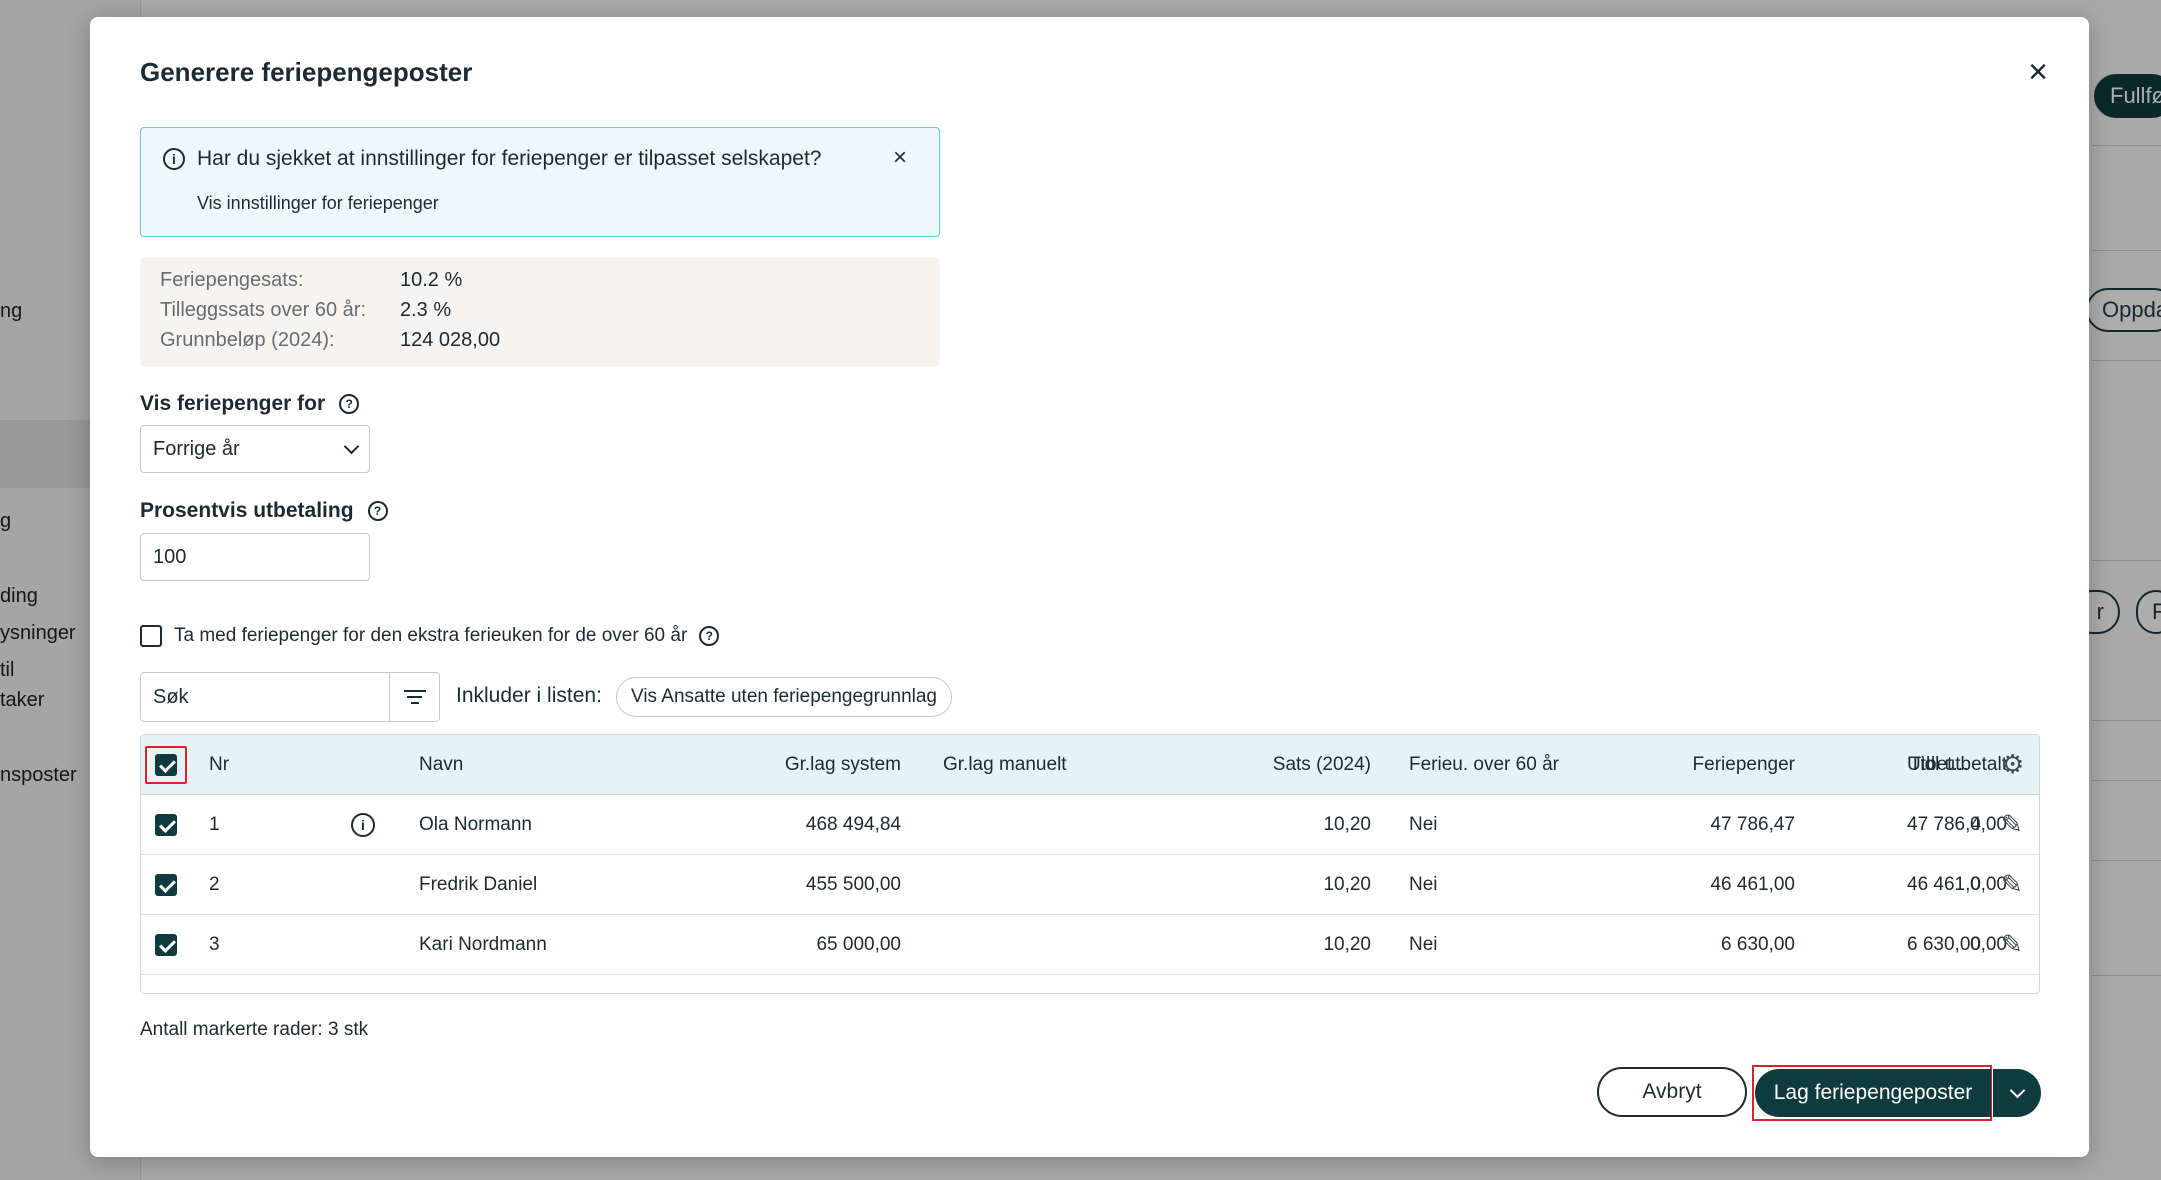  I want to click on search-input: Søk, so click(265, 697).